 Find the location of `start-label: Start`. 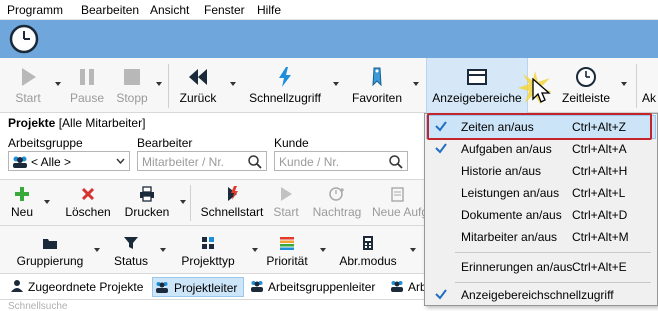

start-label: Start is located at coordinates (28, 98).